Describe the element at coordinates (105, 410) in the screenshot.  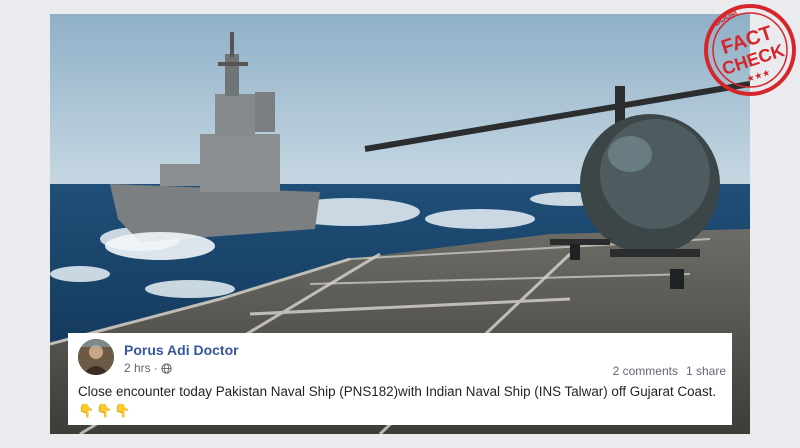
I see `pointing-down-emojis: 👇👇👇` at that location.